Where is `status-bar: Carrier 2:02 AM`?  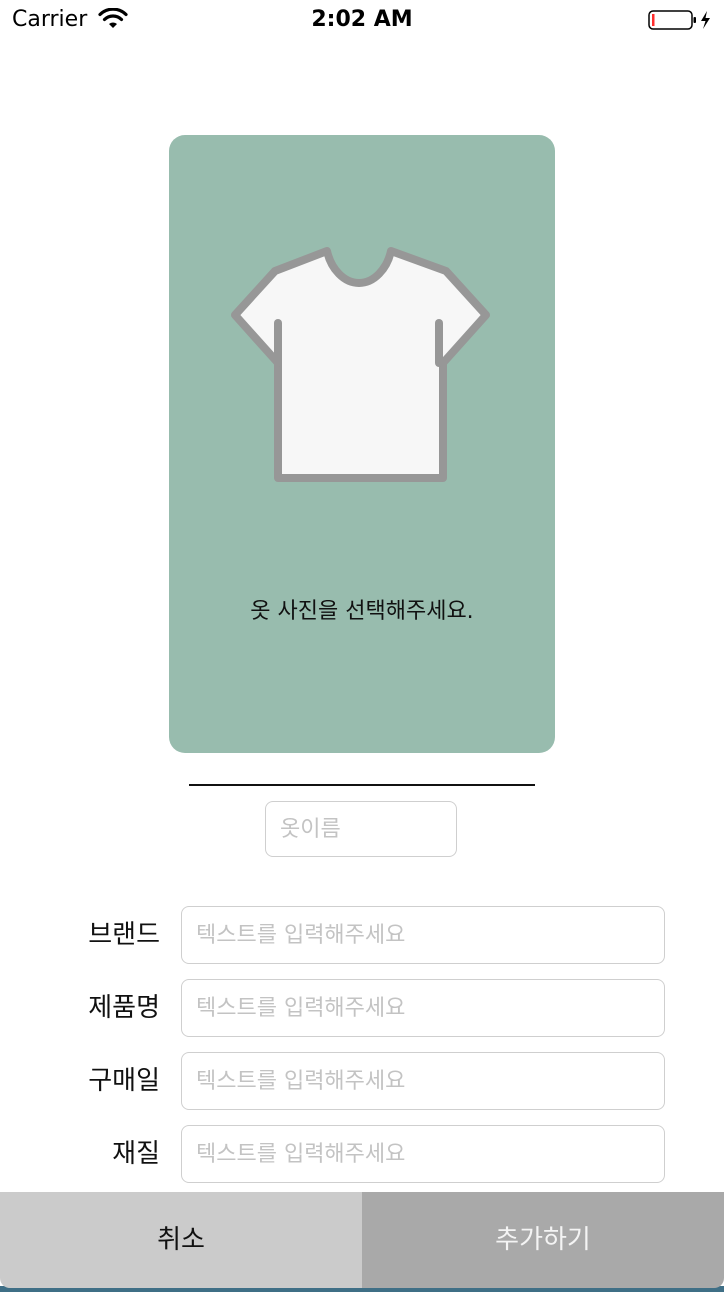 status-bar: Carrier 2:02 AM is located at coordinates (362, 20).